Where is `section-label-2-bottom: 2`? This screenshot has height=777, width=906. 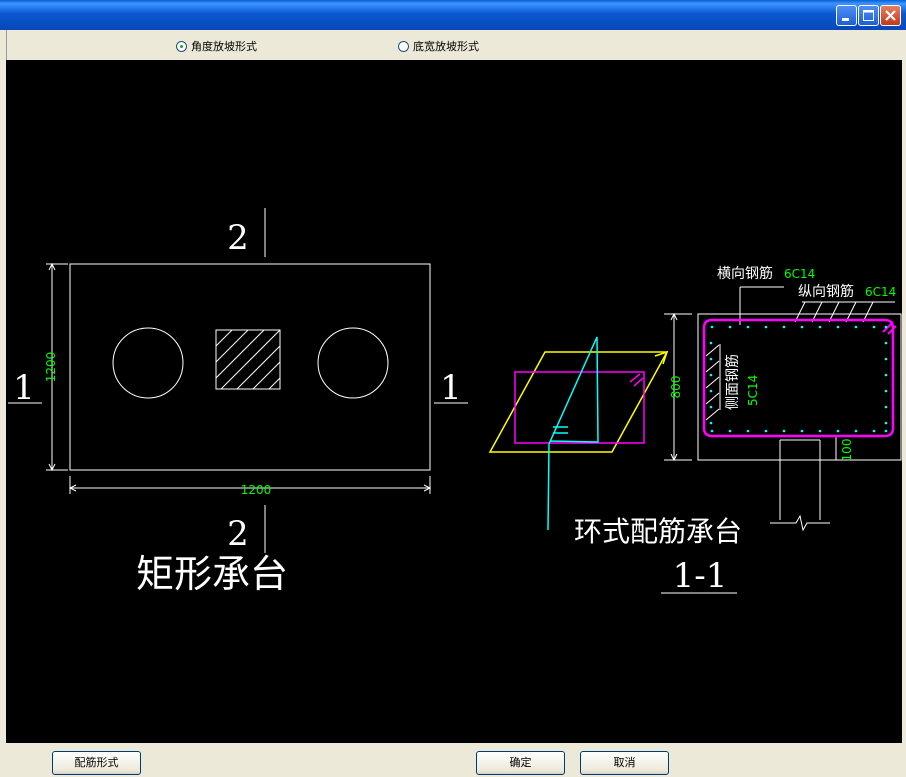
section-label-2-bottom: 2 is located at coordinates (238, 534).